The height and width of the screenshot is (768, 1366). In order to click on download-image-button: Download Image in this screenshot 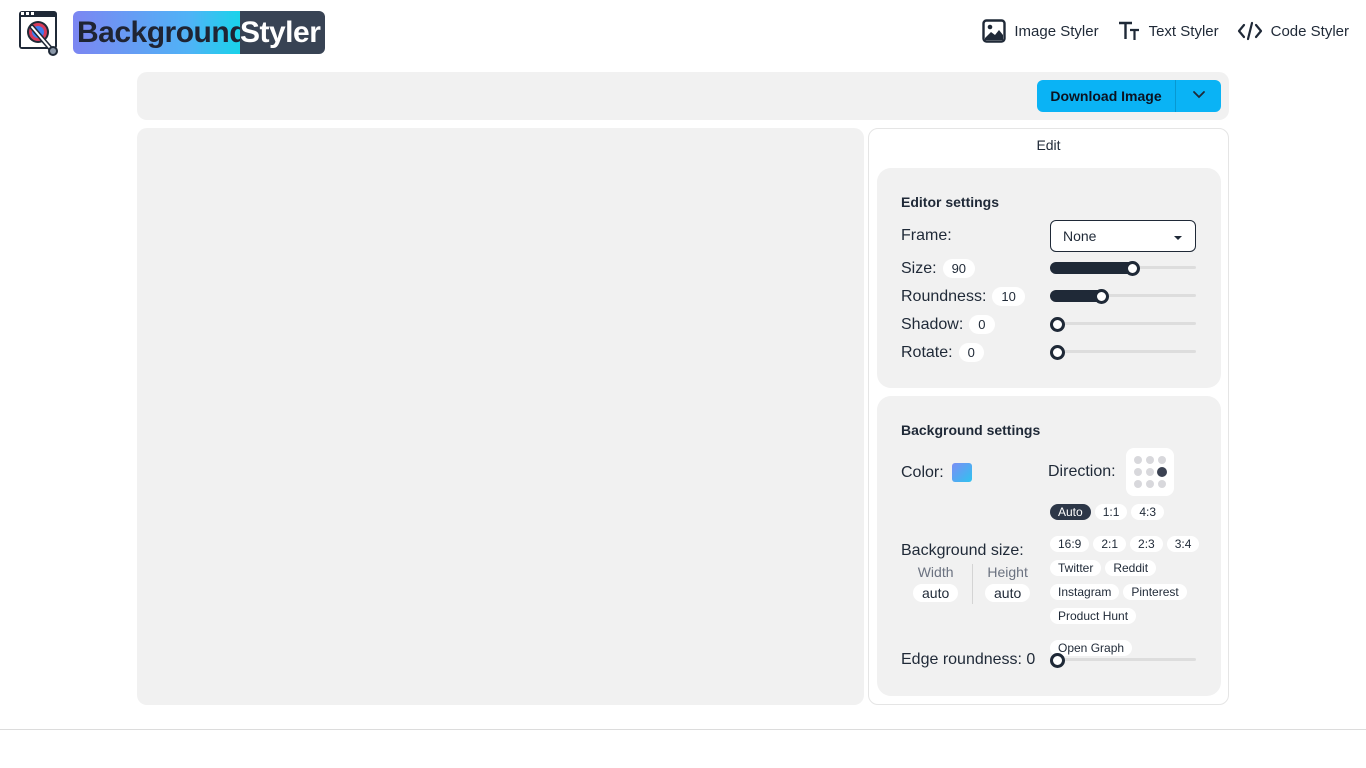, I will do `click(1106, 96)`.